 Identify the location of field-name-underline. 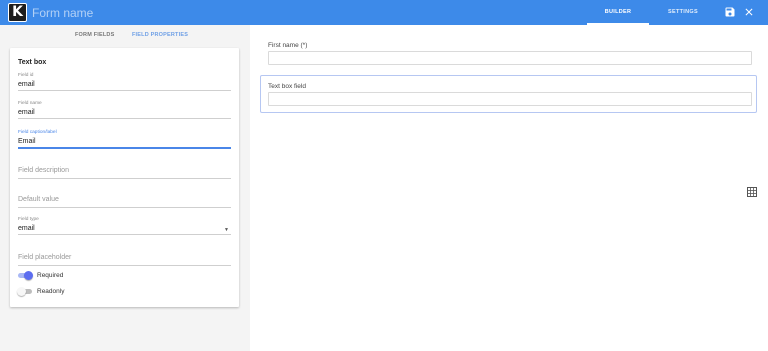
(124, 118).